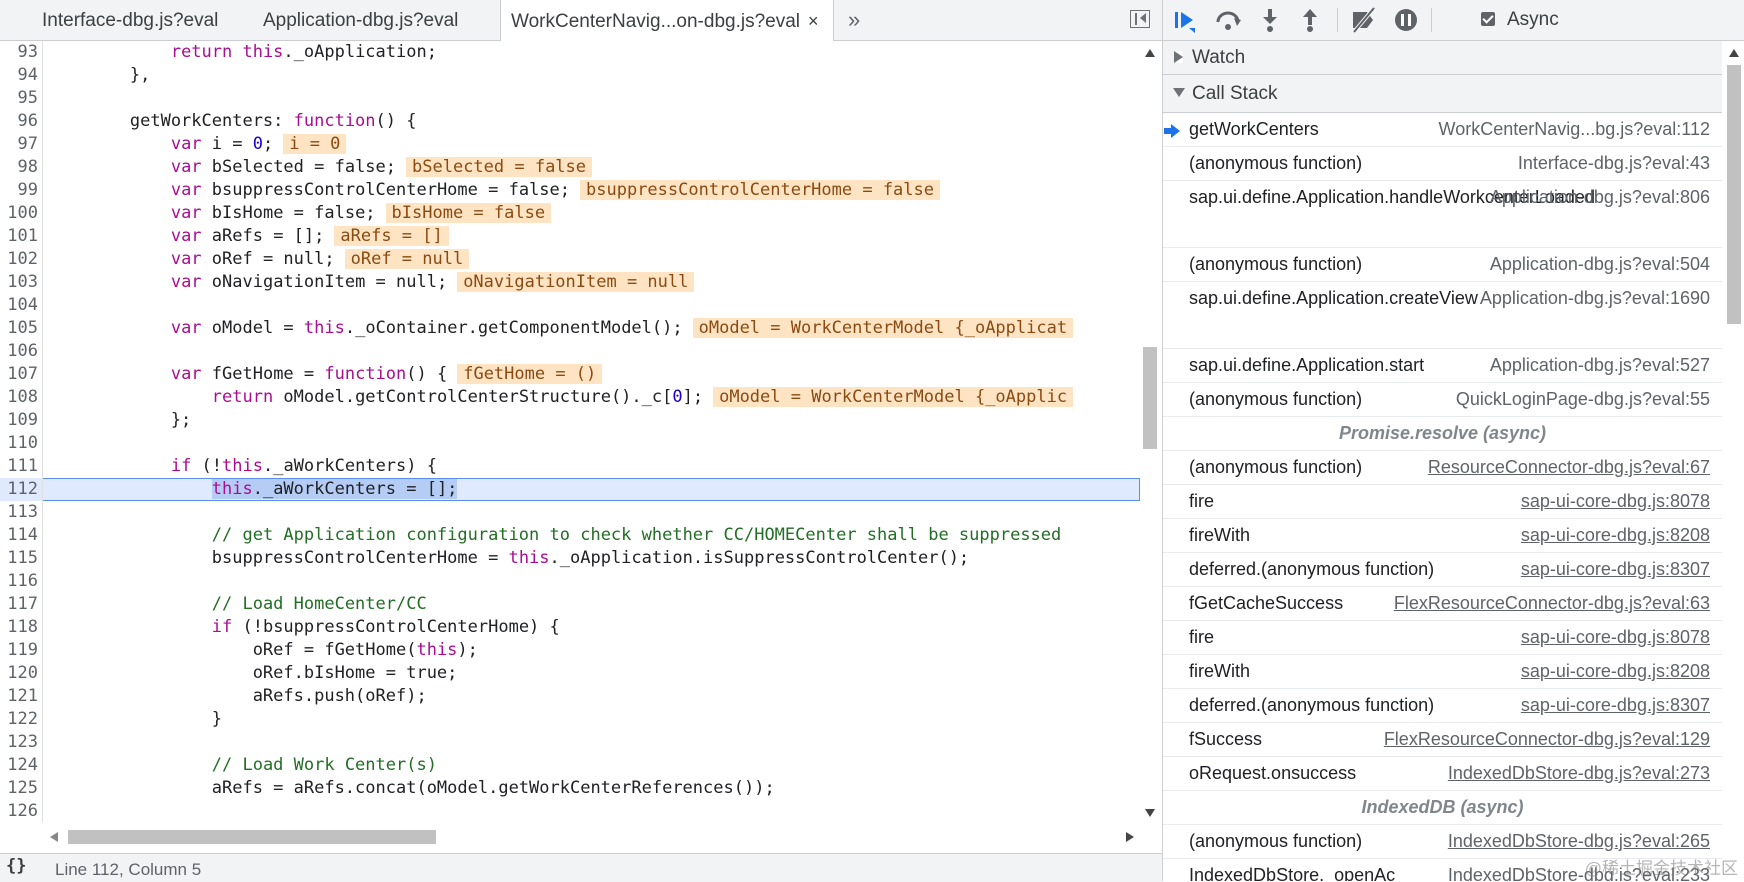 The image size is (1744, 882). What do you see at coordinates (1552, 603) in the screenshot?
I see `frame-location-link: FlexResourceConnector-dbg.js?eval:63` at bounding box center [1552, 603].